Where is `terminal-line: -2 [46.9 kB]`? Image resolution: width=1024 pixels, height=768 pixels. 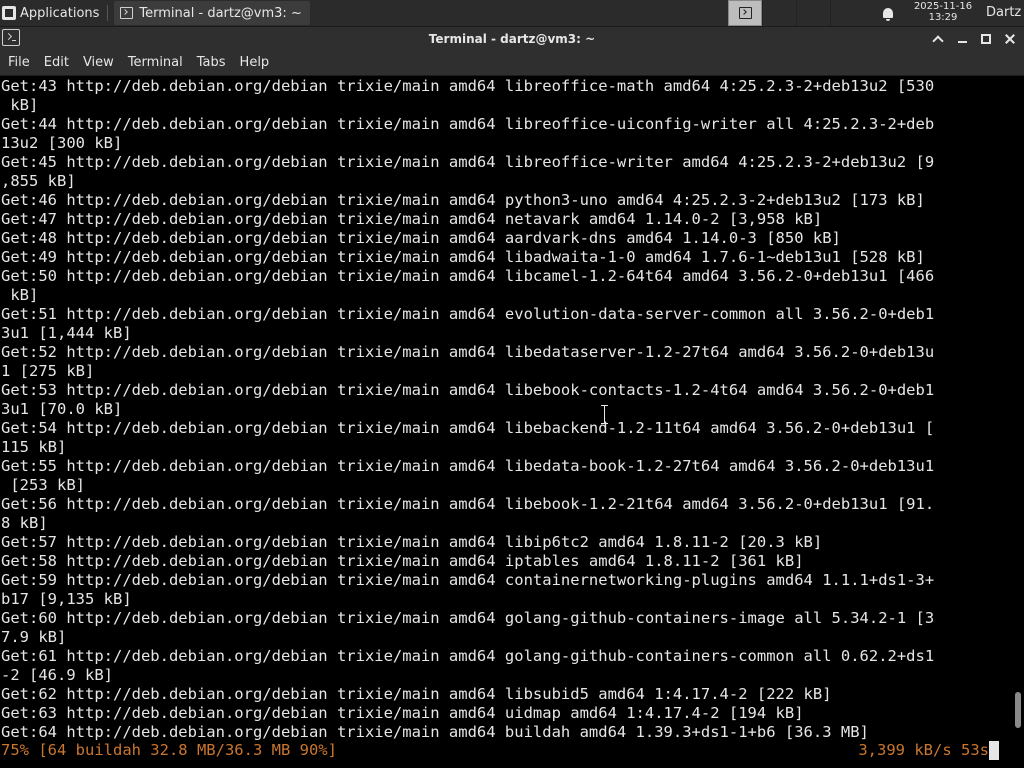
terminal-line: -2 [46.9 kB] is located at coordinates (57, 675).